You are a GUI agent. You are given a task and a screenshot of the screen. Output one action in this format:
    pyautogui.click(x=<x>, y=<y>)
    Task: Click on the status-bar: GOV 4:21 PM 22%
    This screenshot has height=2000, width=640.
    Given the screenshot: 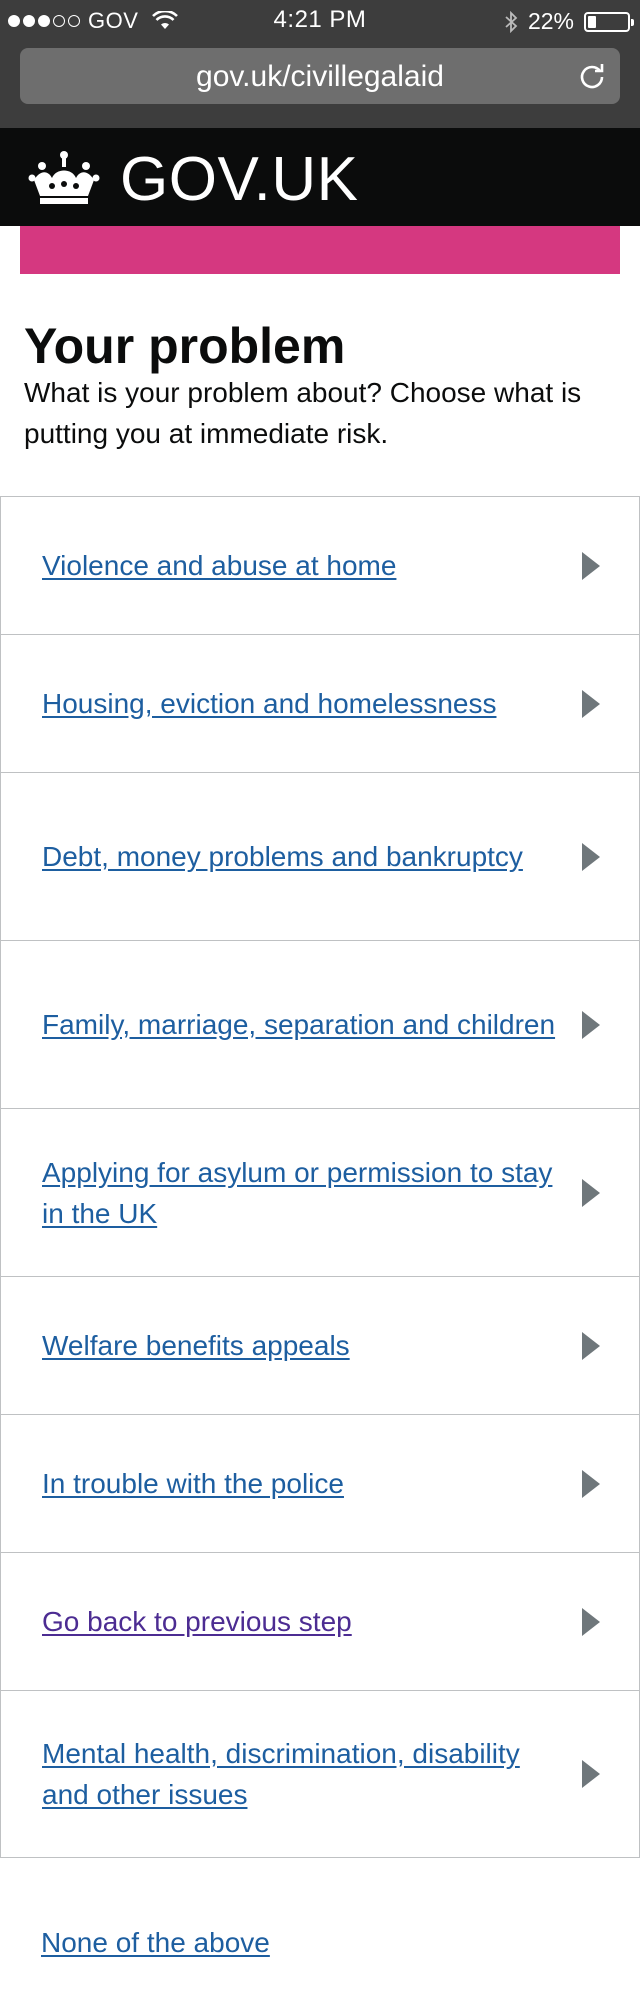 What is the action you would take?
    pyautogui.click(x=320, y=20)
    